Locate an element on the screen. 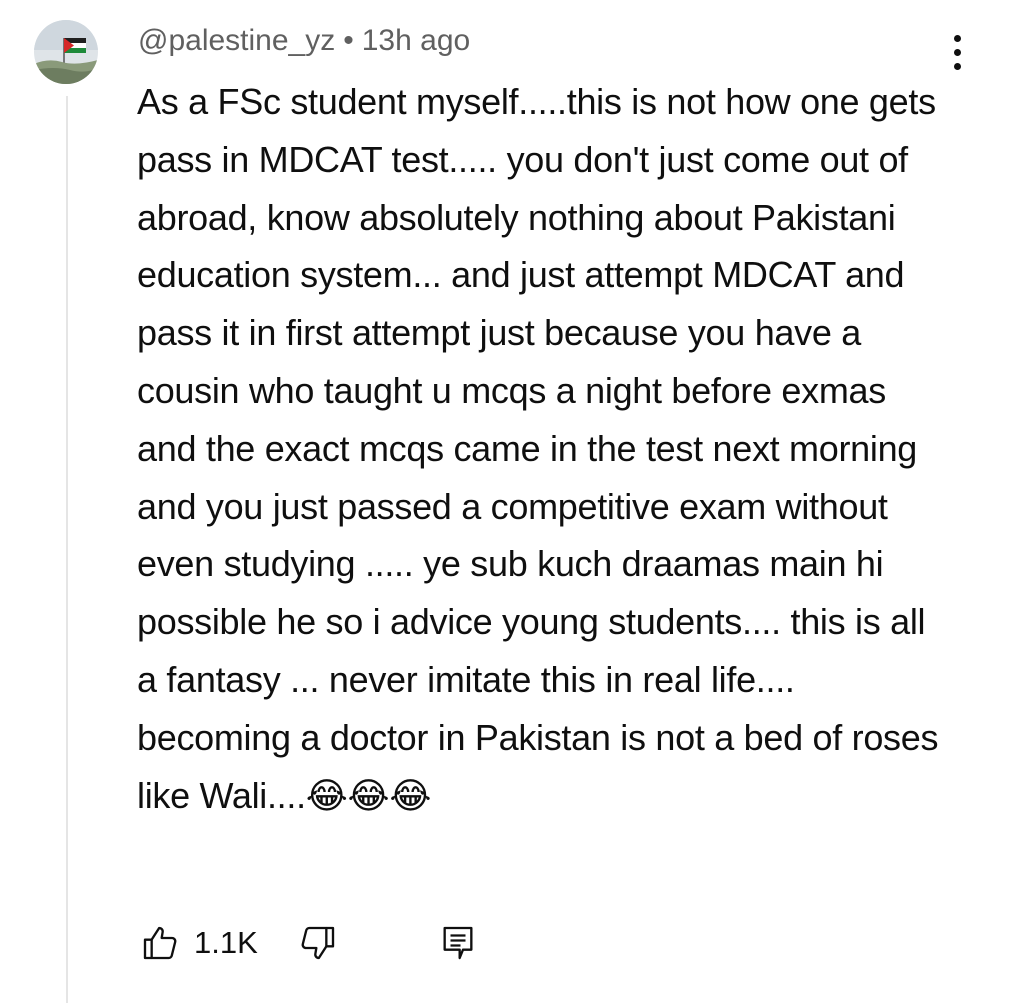  more-options-button is located at coordinates (957, 52).